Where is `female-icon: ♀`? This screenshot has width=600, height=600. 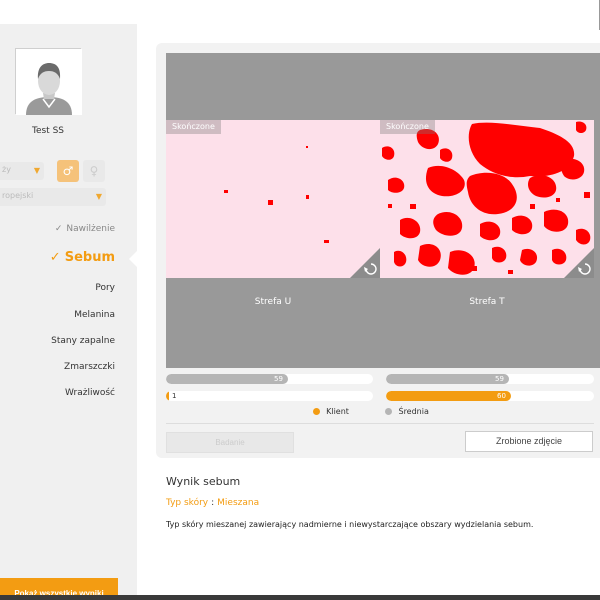 female-icon: ♀ is located at coordinates (94, 171).